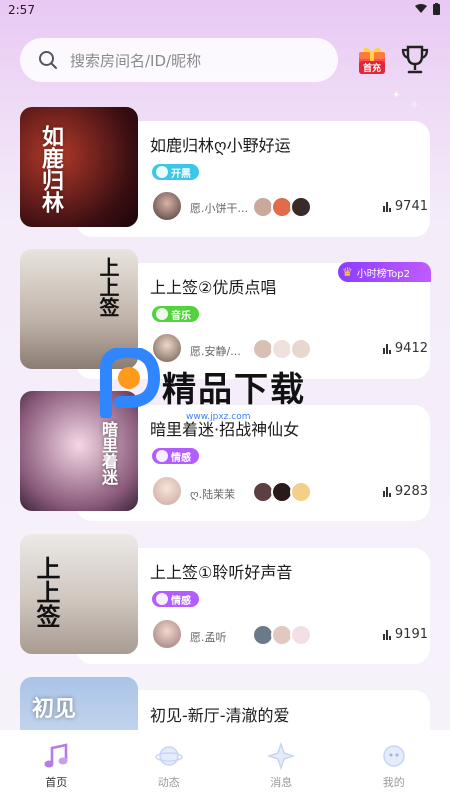 This screenshot has height=800, width=450. What do you see at coordinates (136, 60) in the screenshot?
I see `search-placeholder: 搜索房间名/ID/昵称` at bounding box center [136, 60].